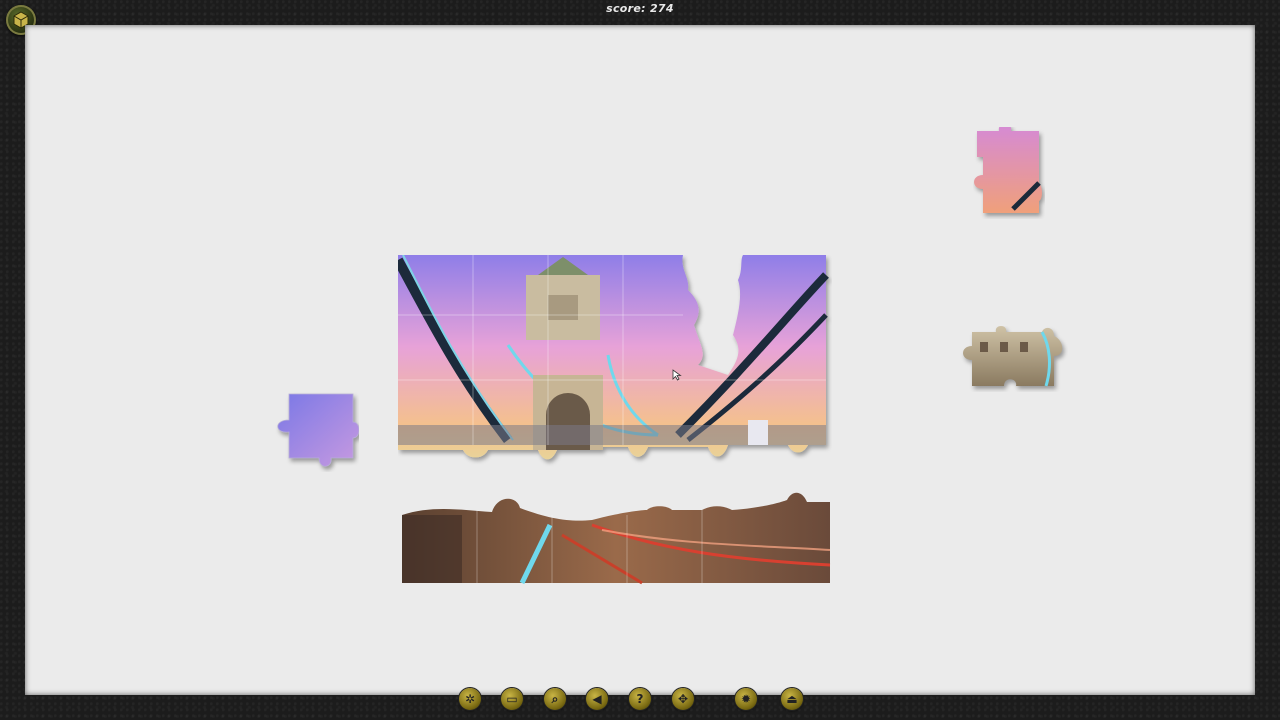  I want to click on loose-piece-sky-right, so click(1009, 173).